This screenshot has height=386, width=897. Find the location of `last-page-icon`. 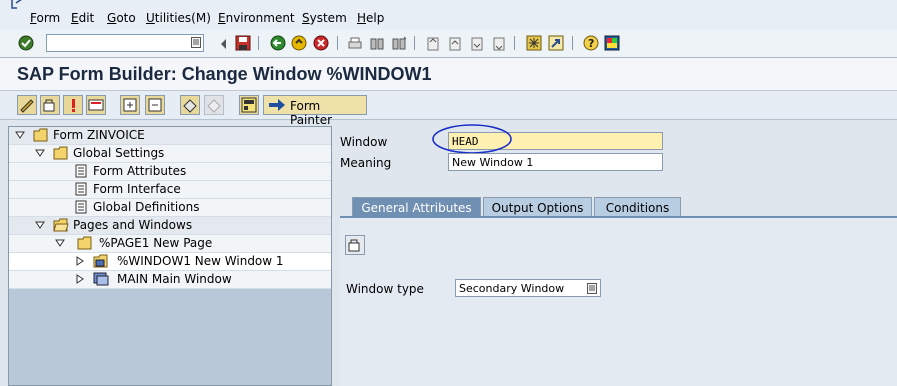

last-page-icon is located at coordinates (499, 44).